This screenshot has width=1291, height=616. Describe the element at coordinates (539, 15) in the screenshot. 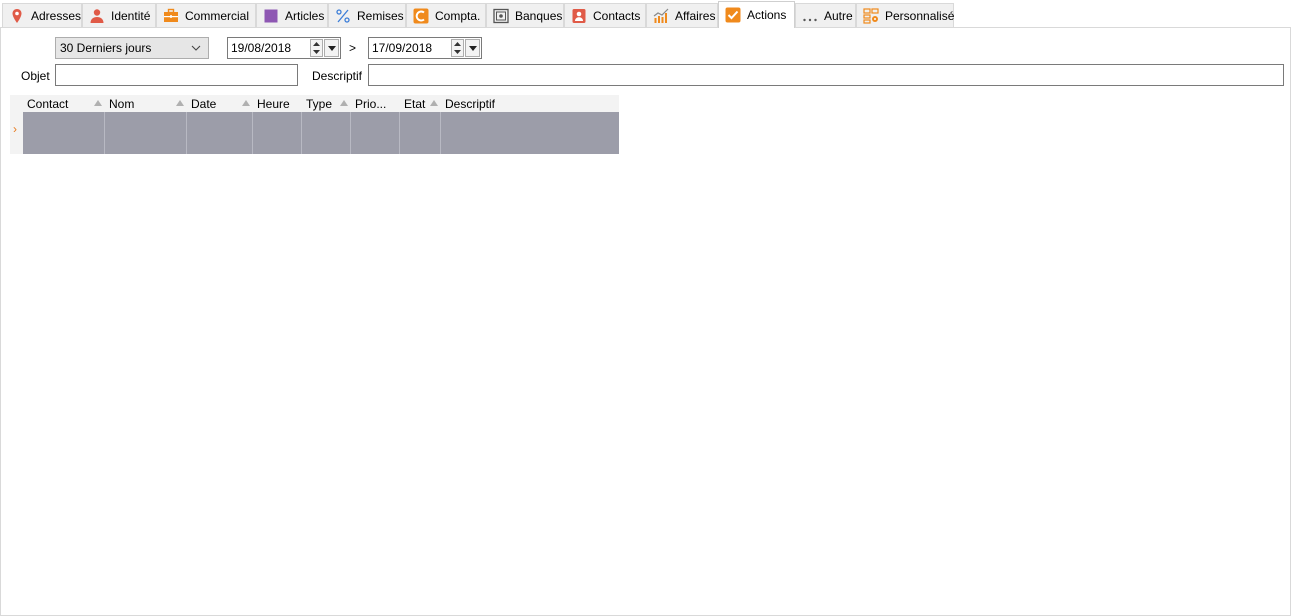

I see `tab-label: Banques` at that location.